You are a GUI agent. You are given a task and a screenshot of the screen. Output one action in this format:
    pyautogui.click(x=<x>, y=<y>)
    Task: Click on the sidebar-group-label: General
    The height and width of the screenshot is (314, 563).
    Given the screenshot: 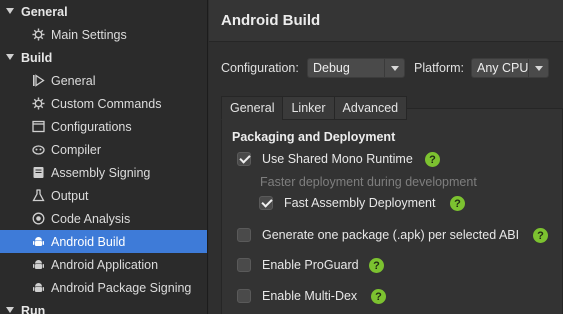 What is the action you would take?
    pyautogui.click(x=44, y=11)
    